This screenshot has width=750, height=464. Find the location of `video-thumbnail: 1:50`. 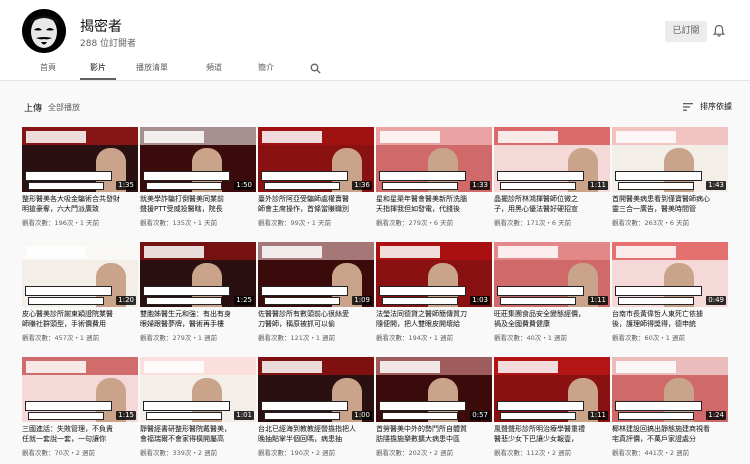

video-thumbnail: 1:50 is located at coordinates (198, 159).